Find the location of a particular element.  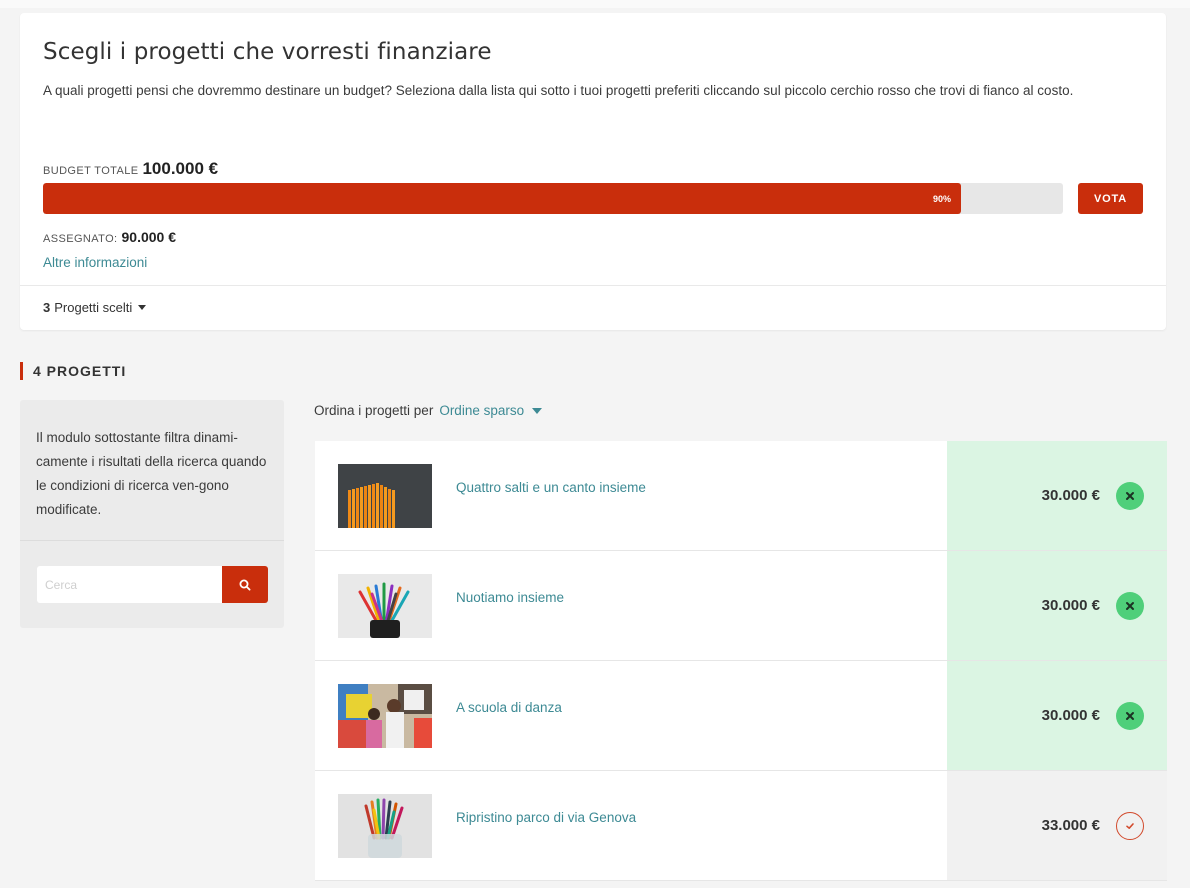

top-strip is located at coordinates (602, 4).